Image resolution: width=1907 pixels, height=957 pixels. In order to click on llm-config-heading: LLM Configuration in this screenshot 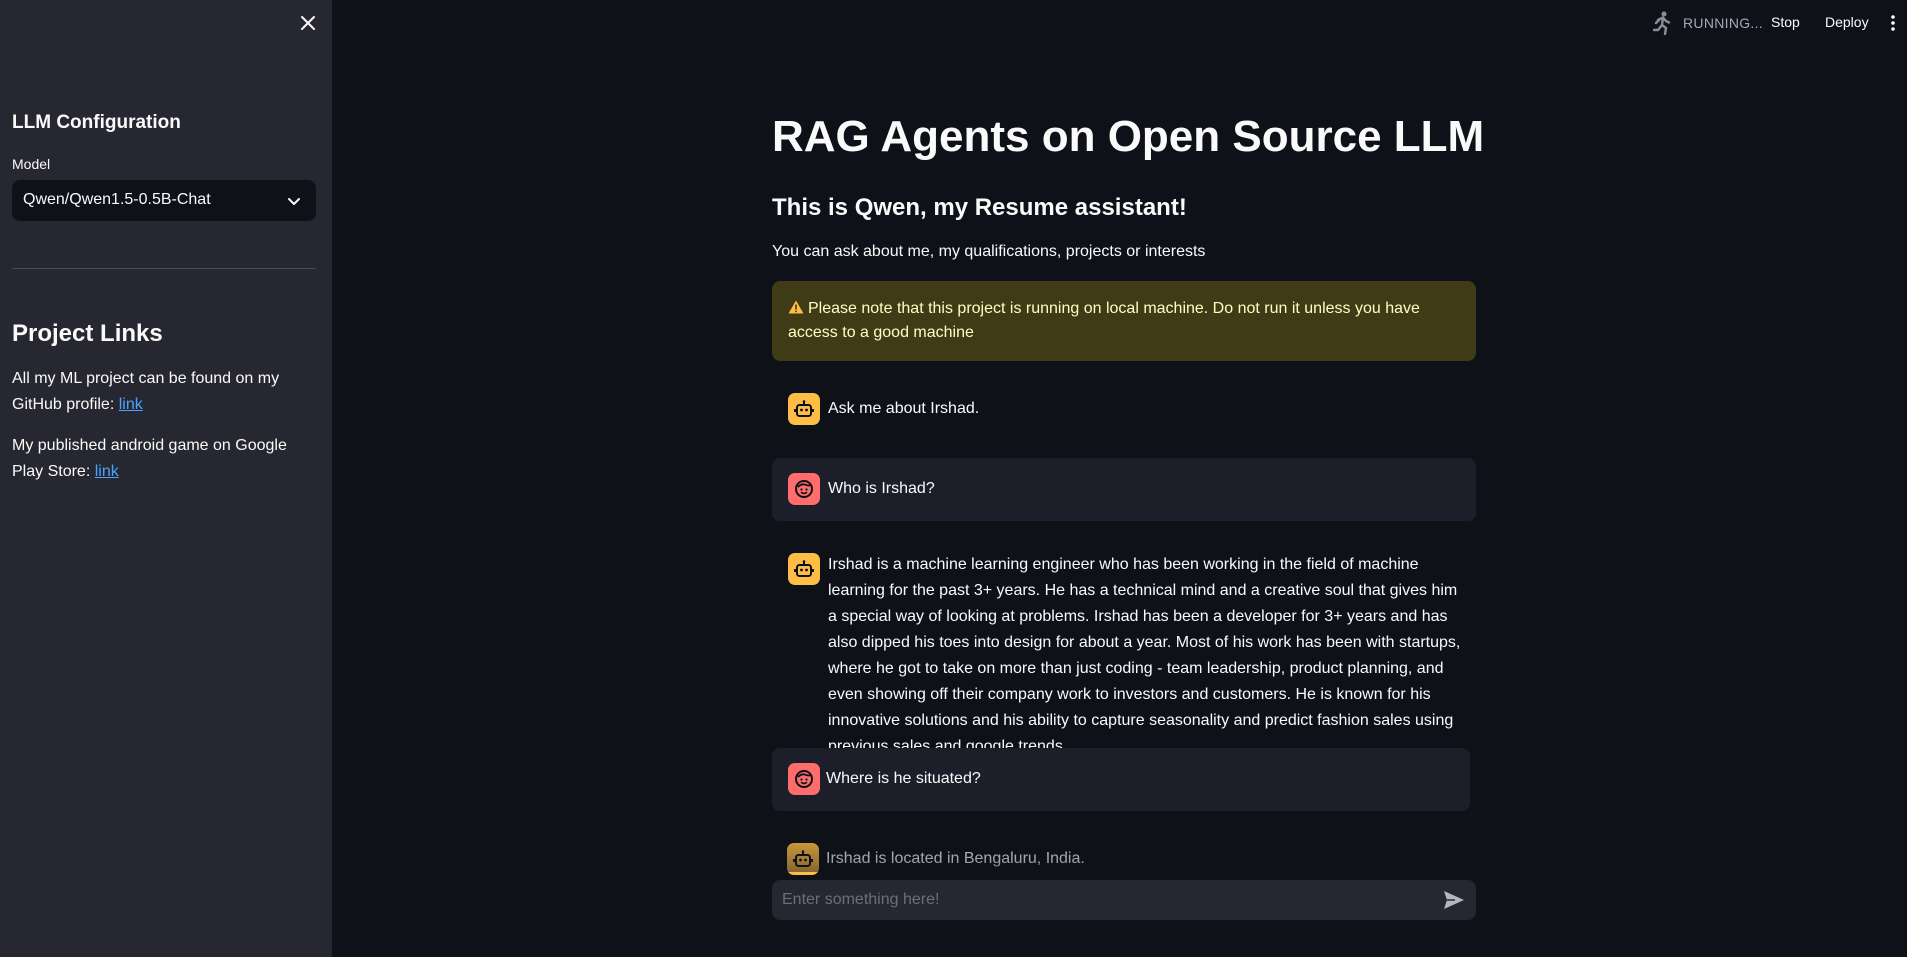, I will do `click(96, 122)`.